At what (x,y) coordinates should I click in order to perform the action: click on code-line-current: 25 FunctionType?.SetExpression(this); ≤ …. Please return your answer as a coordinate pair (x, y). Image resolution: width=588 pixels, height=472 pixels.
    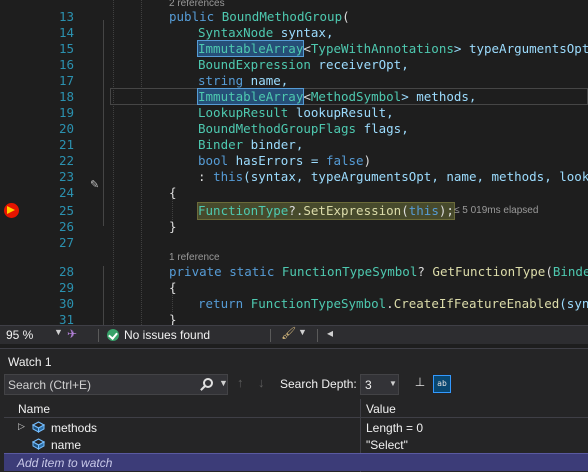
    Looking at the image, I should click on (294, 211).